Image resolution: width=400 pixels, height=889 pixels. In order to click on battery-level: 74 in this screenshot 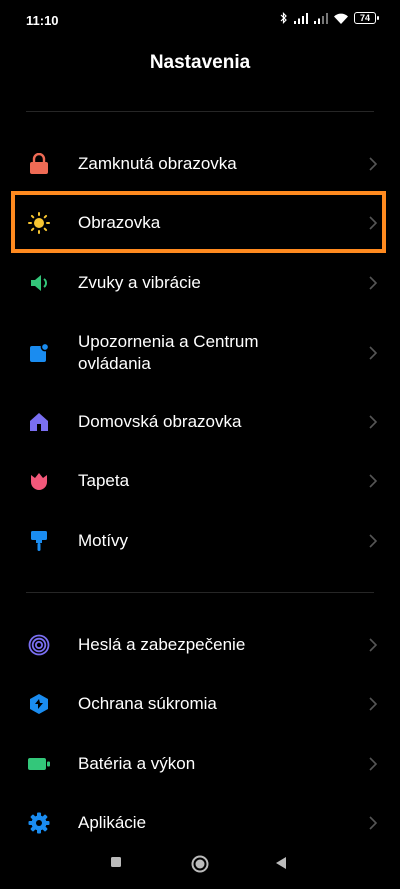, I will do `click(364, 18)`.